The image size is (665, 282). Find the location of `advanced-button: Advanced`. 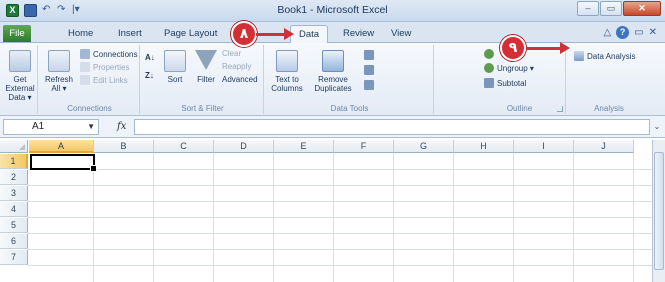

advanced-button: Advanced is located at coordinates (240, 79).